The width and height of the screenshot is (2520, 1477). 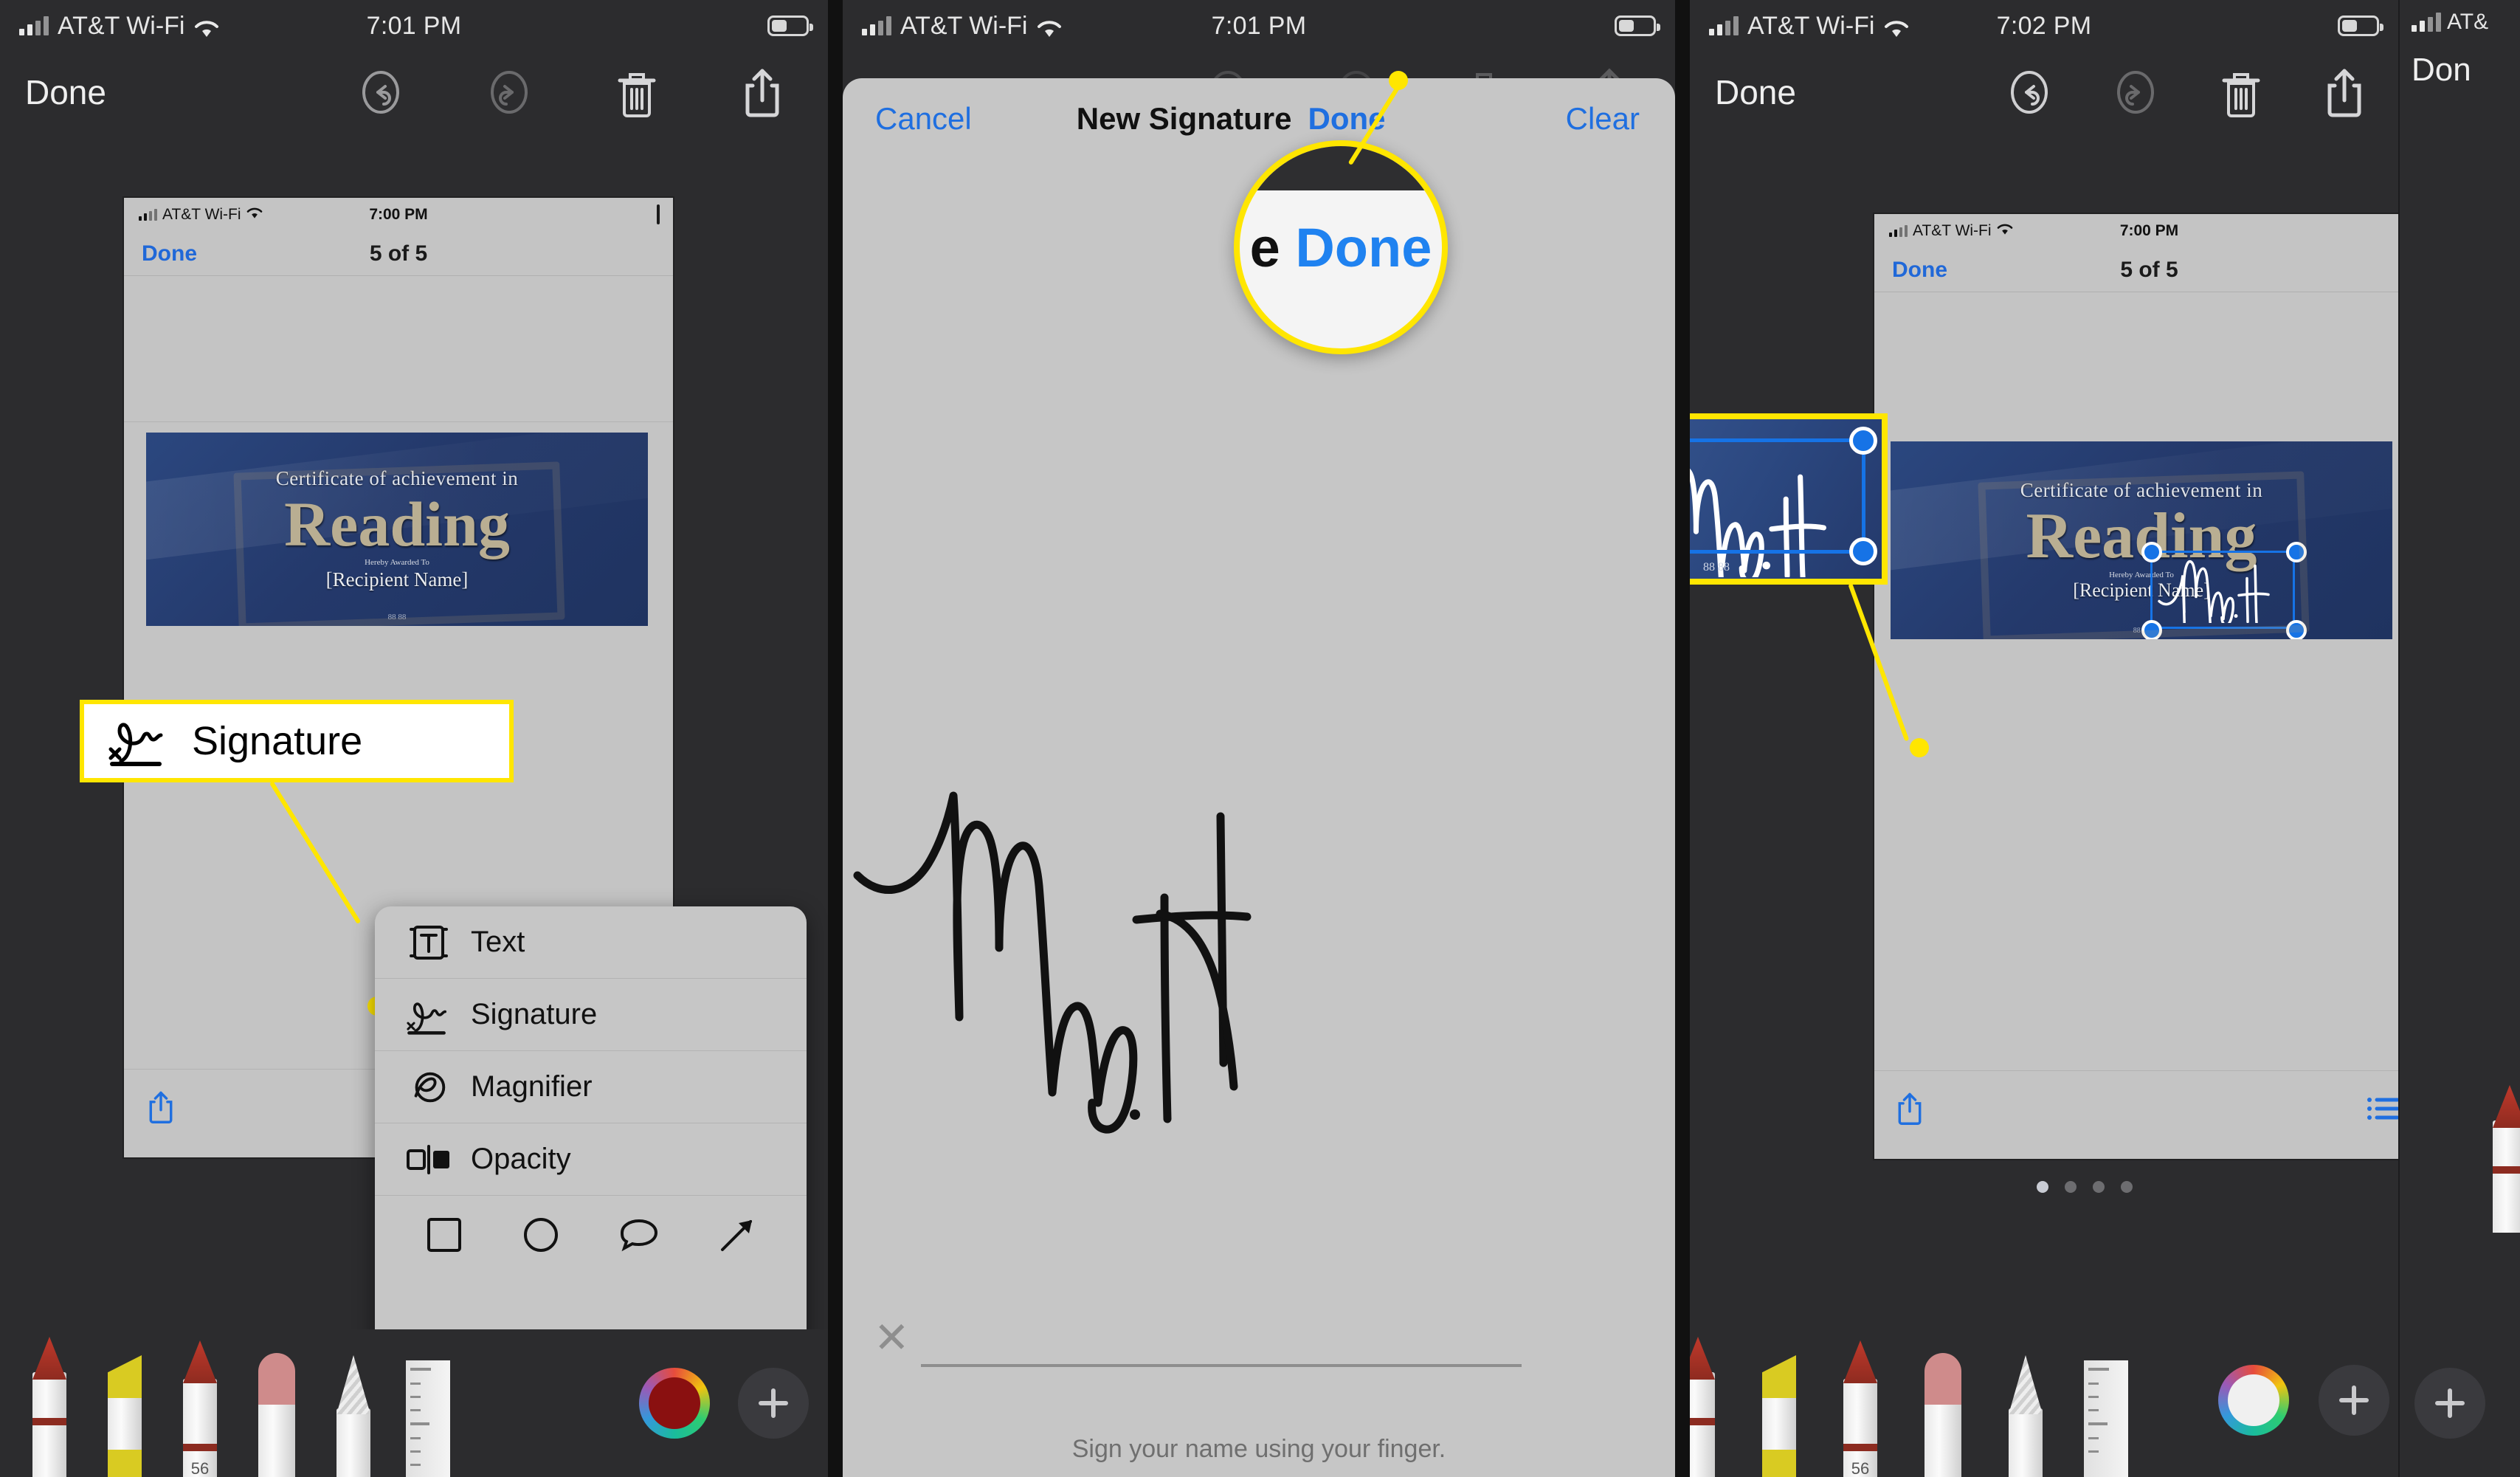 I want to click on signature-done-button: Done, so click(x=1347, y=119).